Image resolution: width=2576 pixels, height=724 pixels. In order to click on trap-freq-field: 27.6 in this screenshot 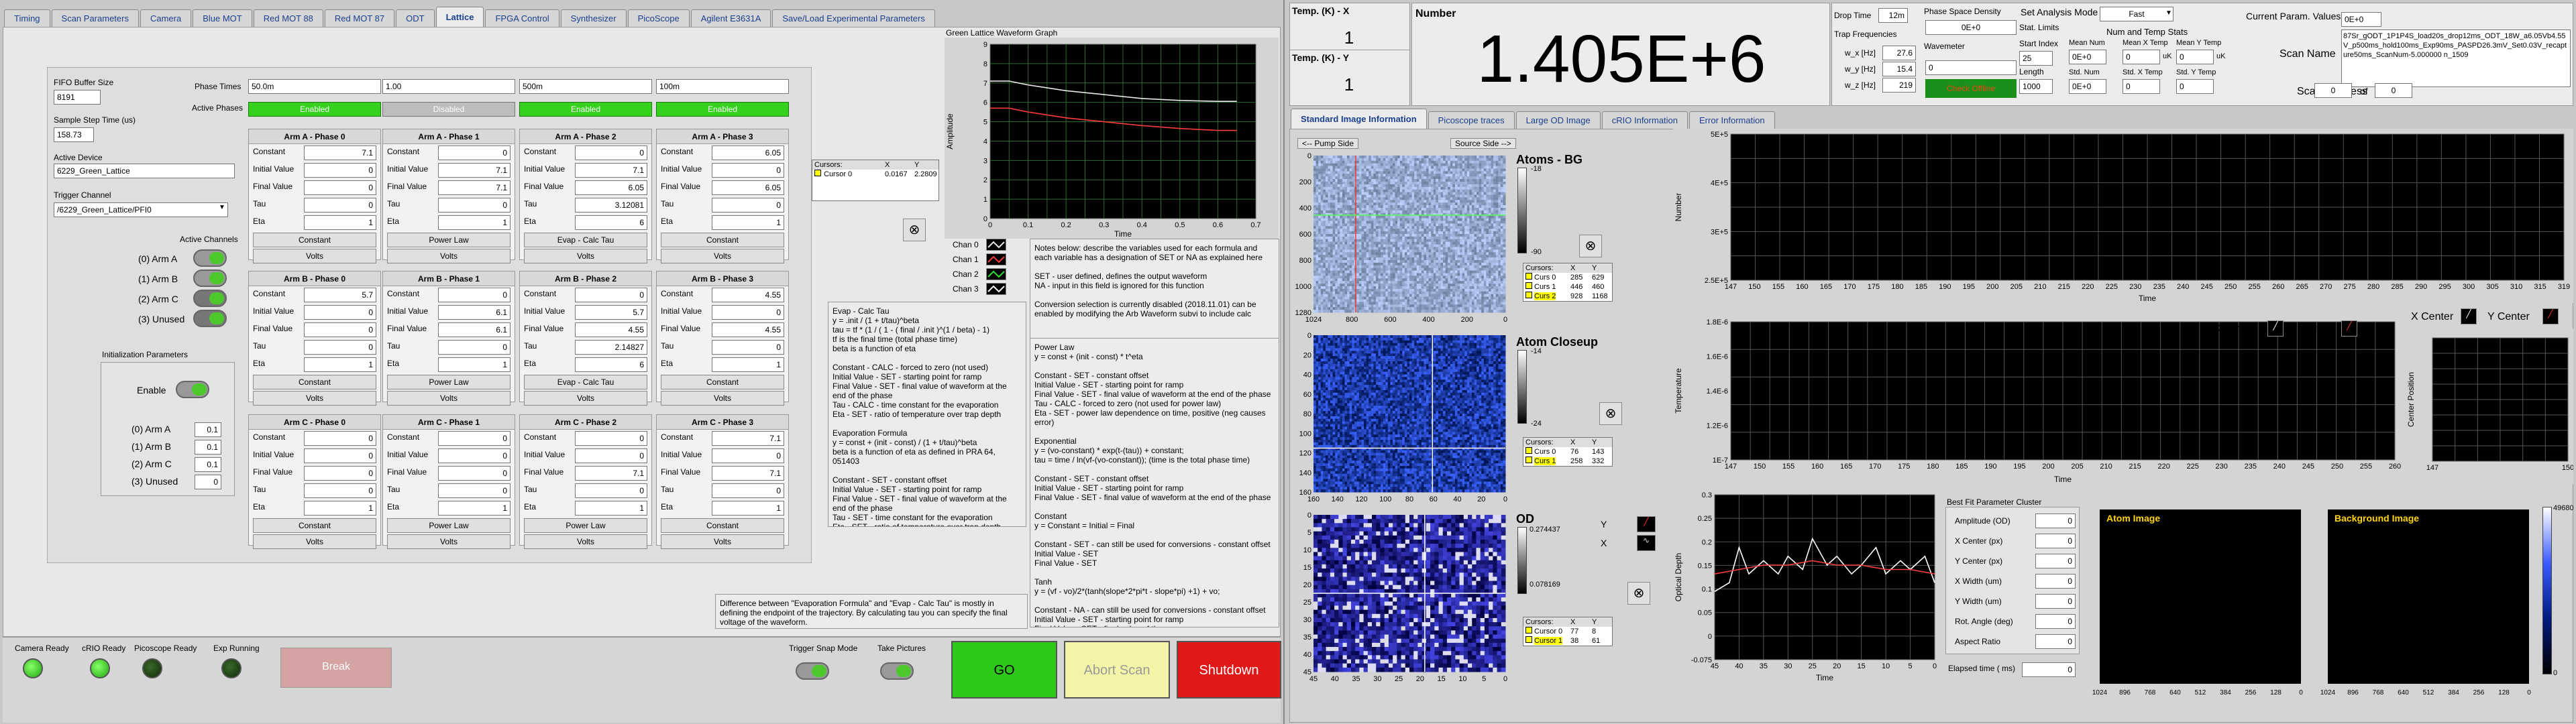, I will do `click(1899, 53)`.